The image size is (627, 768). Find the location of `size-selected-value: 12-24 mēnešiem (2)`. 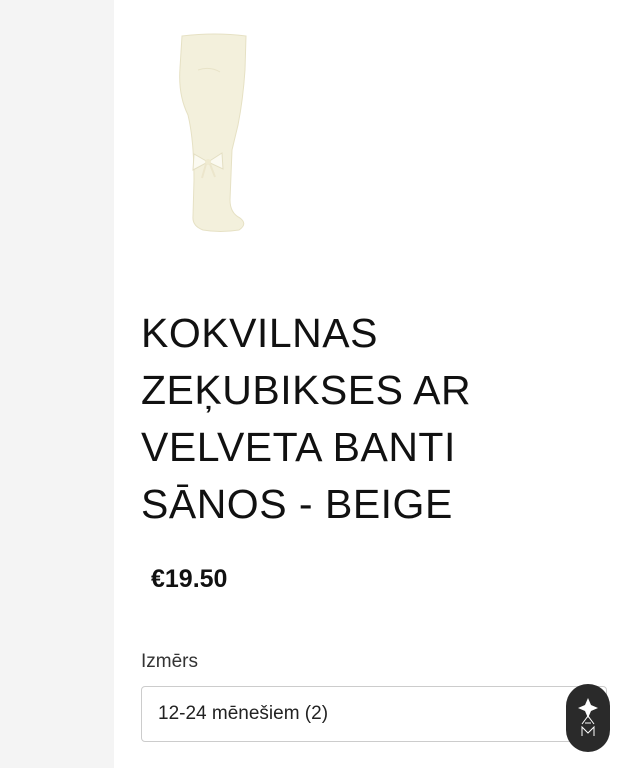

size-selected-value: 12-24 mēnešiem (2) is located at coordinates (243, 713).